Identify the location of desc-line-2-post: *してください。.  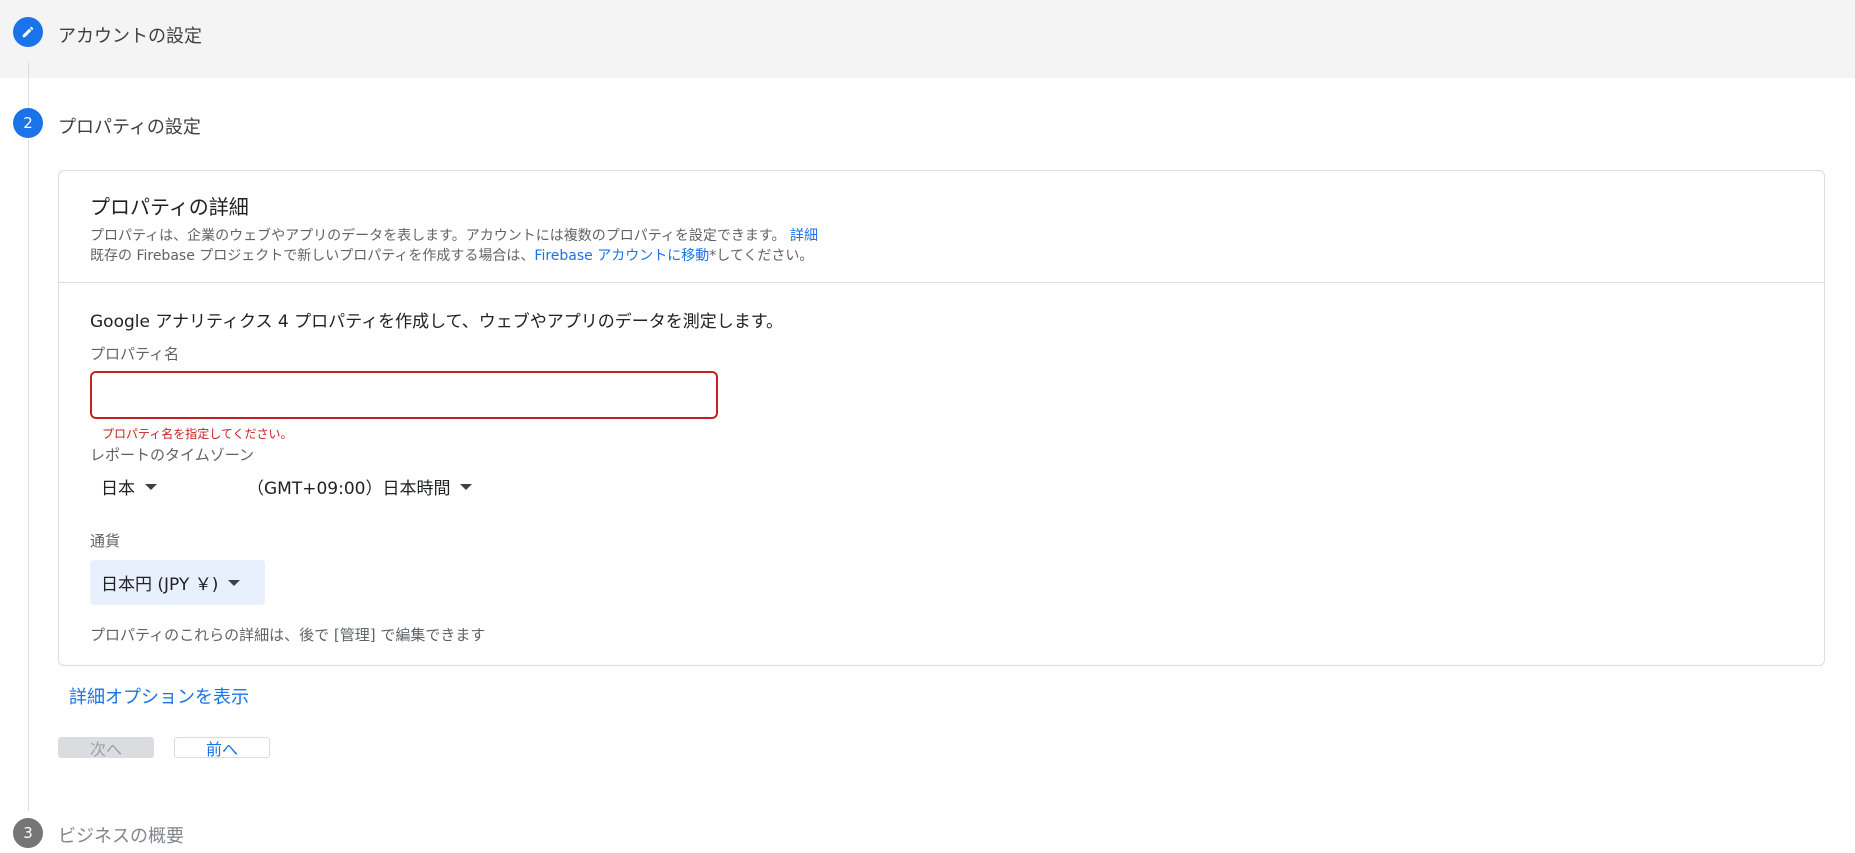
(761, 256).